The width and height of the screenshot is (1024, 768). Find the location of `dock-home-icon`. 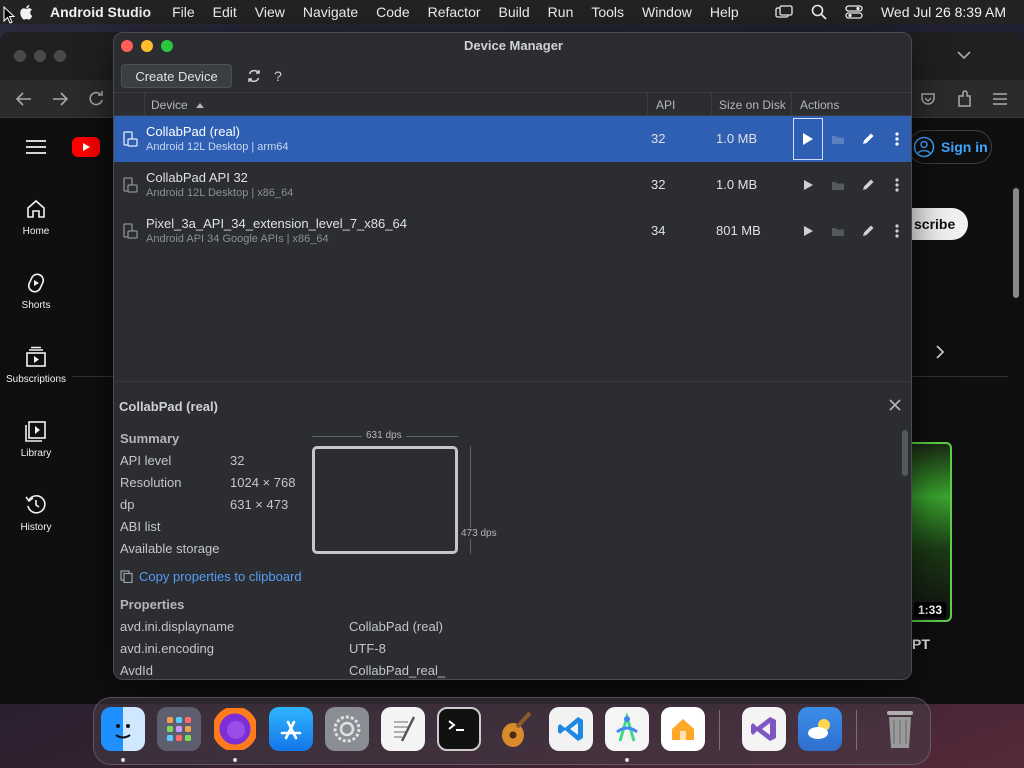

dock-home-icon is located at coordinates (683, 729).